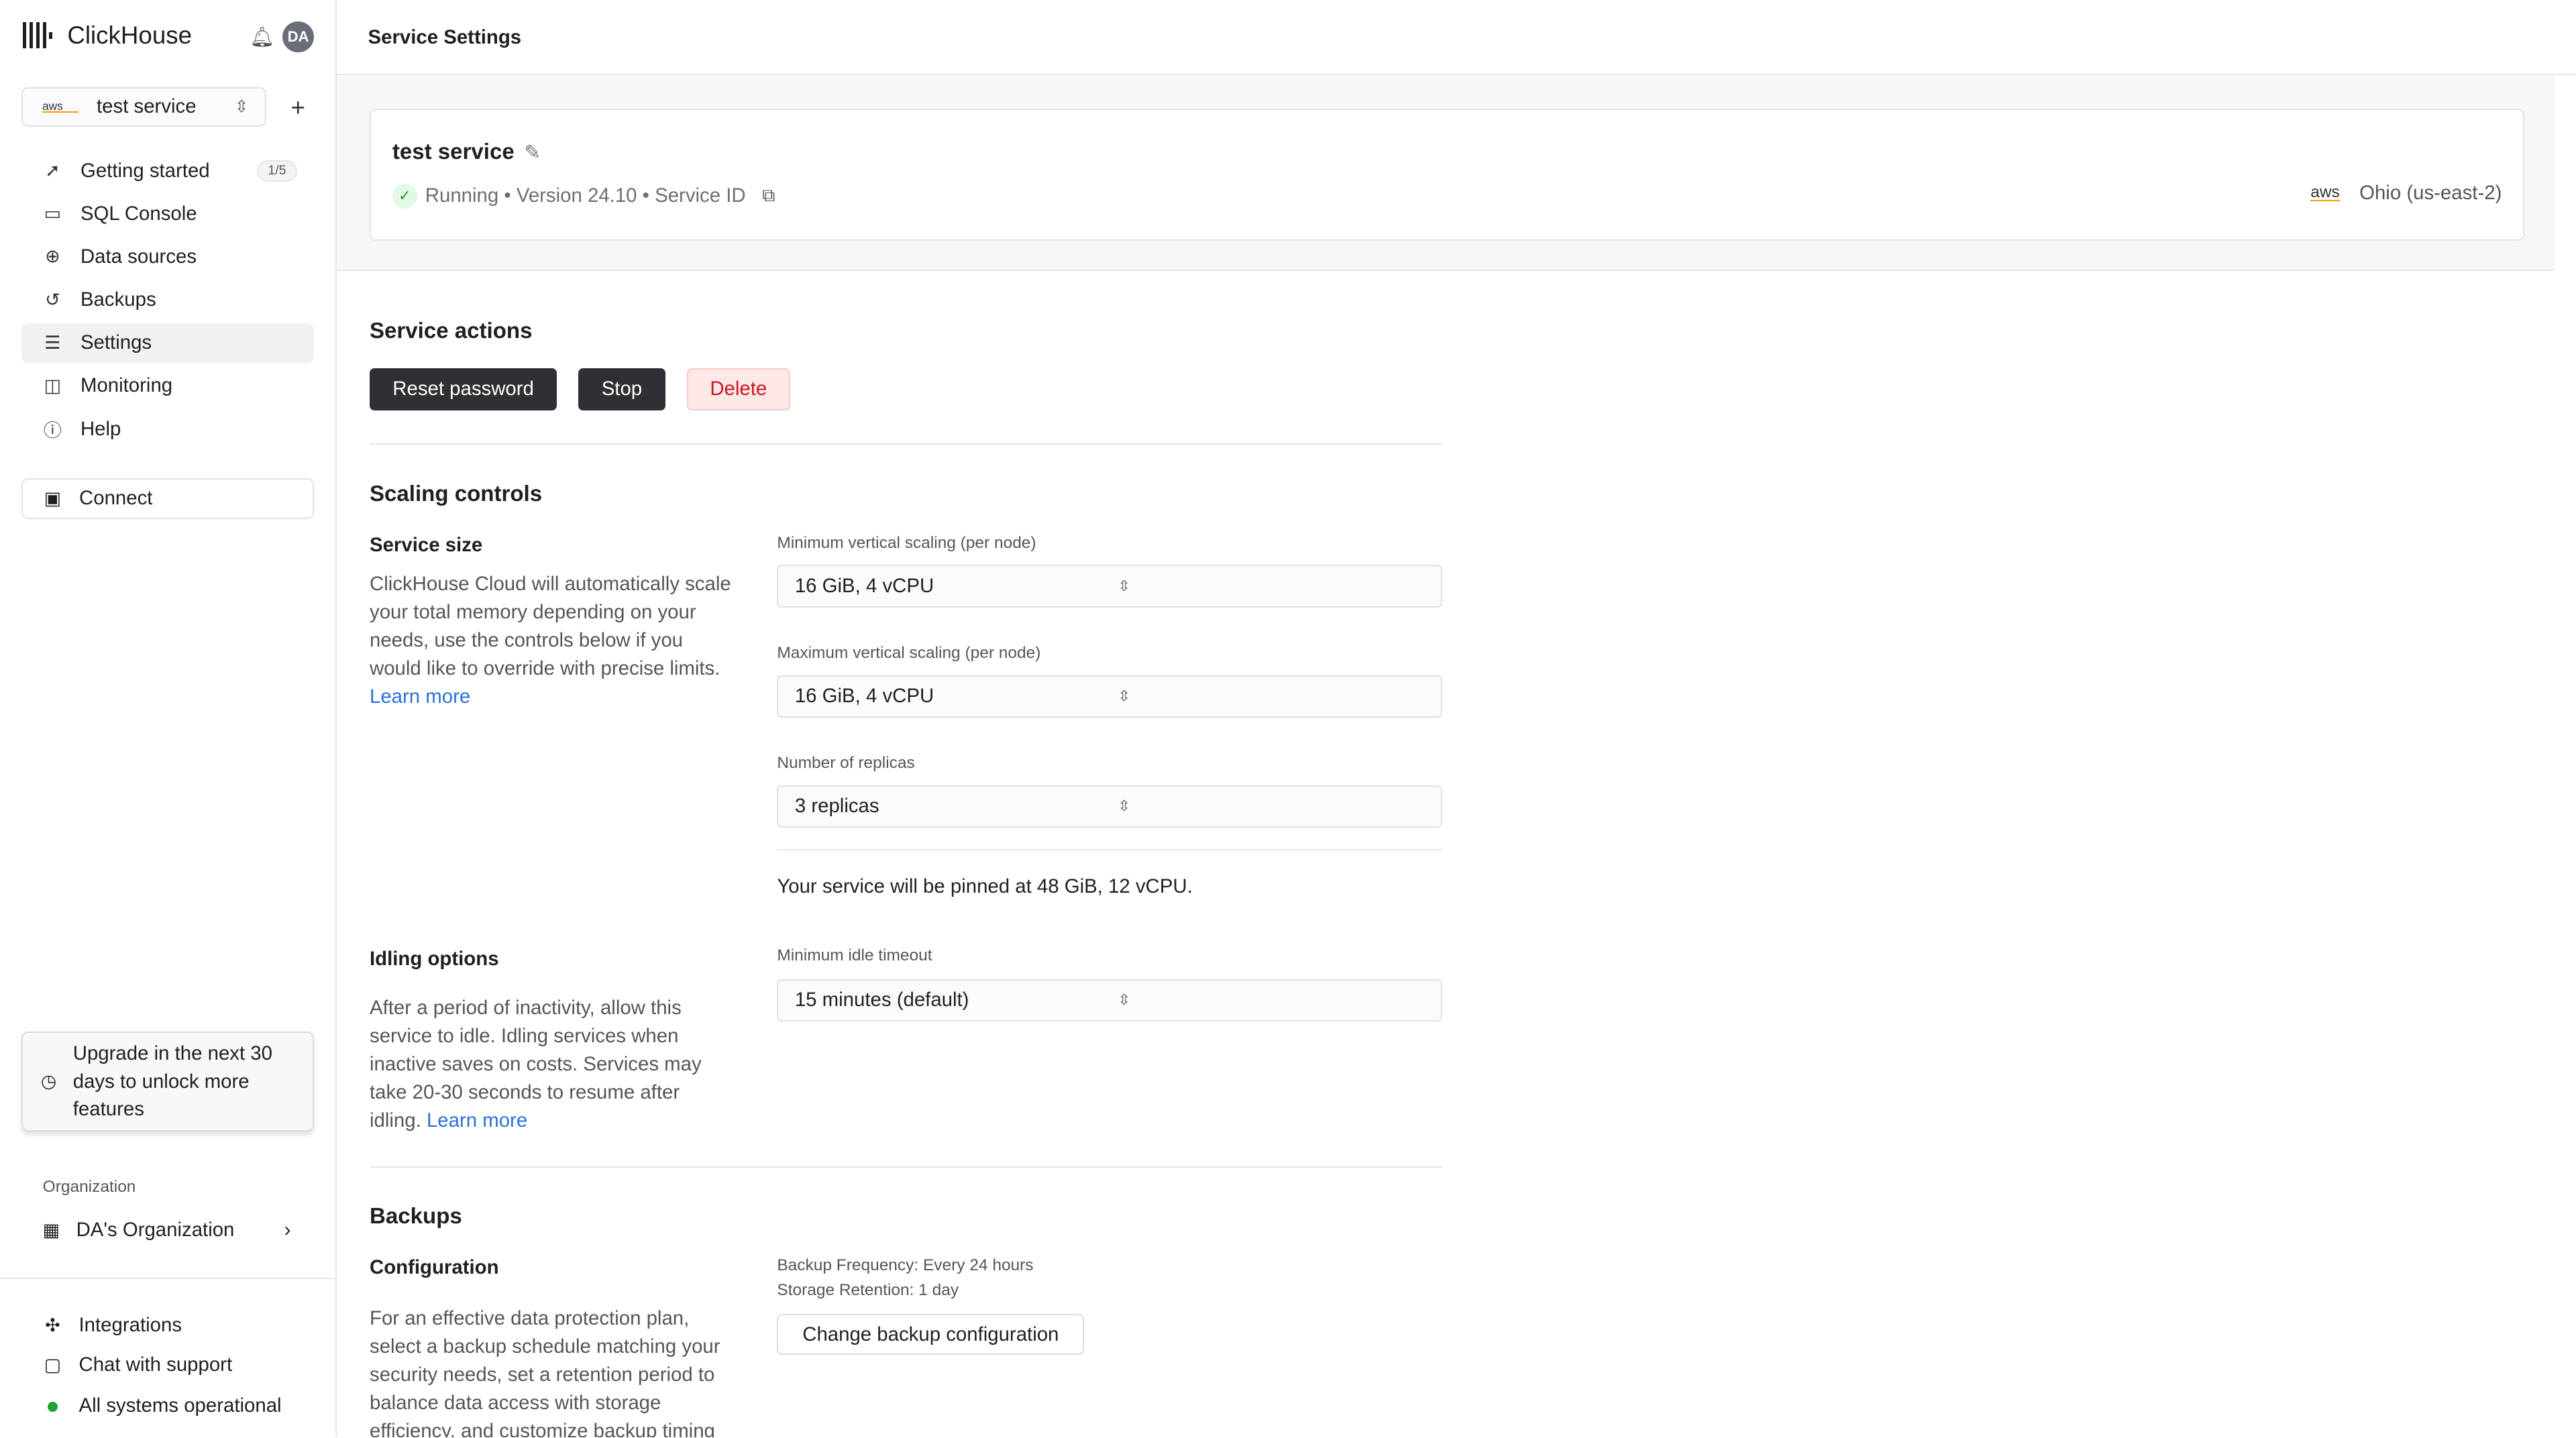 Image resolution: width=2576 pixels, height=1438 pixels. Describe the element at coordinates (52, 431) in the screenshot. I see `help-icon: ⓘ` at that location.